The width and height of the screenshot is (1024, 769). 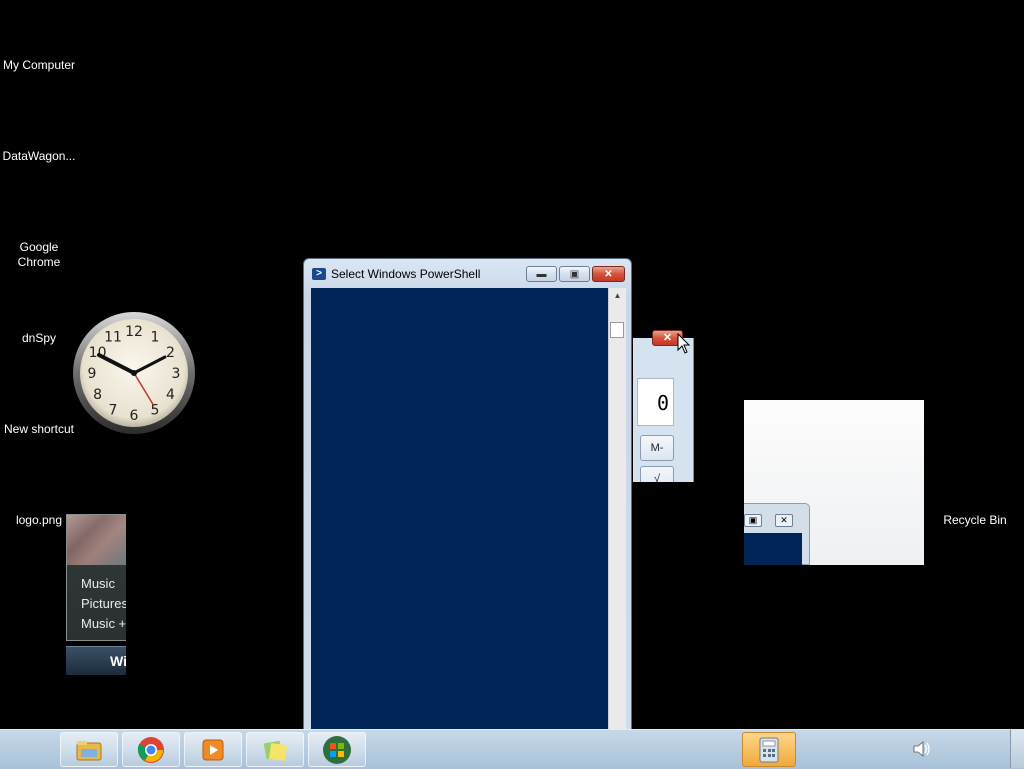 I want to click on desktop-icon-label: dnSpy, so click(x=39, y=338).